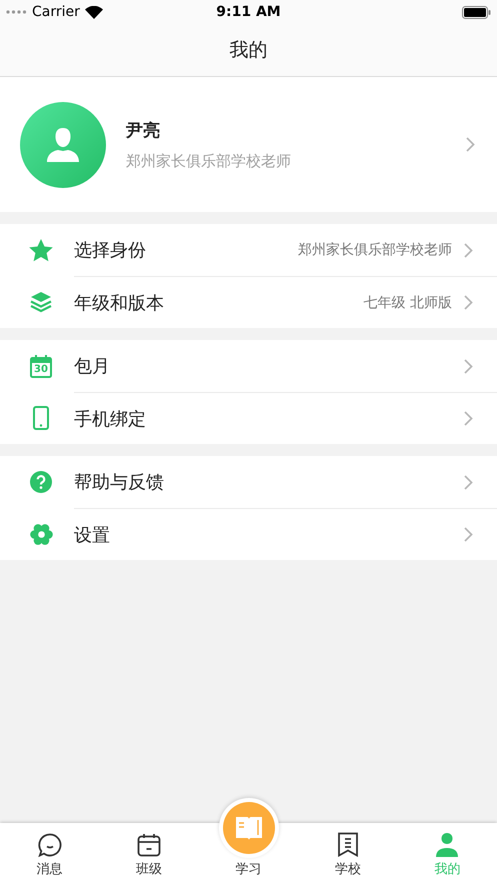  I want to click on menu-item: 选择身份 郑州家长俱乐部学校老师, so click(248, 250).